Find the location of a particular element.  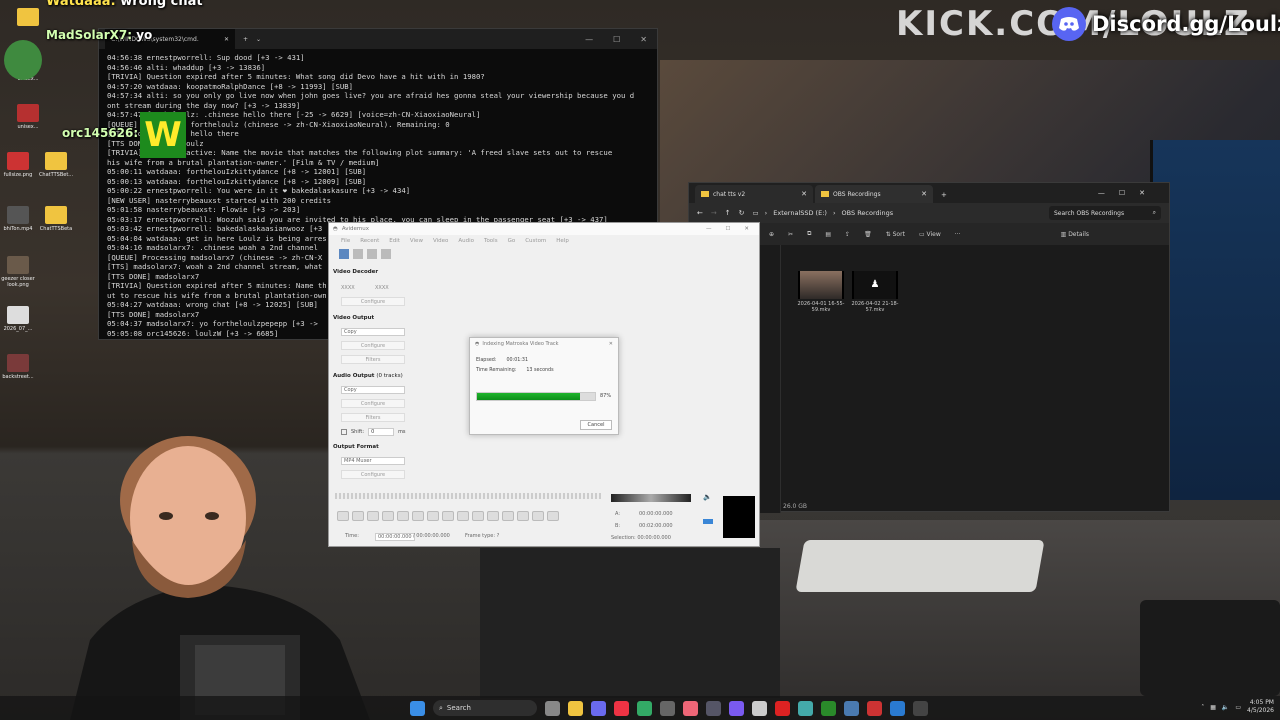

current-time-input: 00:00:00.000 is located at coordinates (395, 537).